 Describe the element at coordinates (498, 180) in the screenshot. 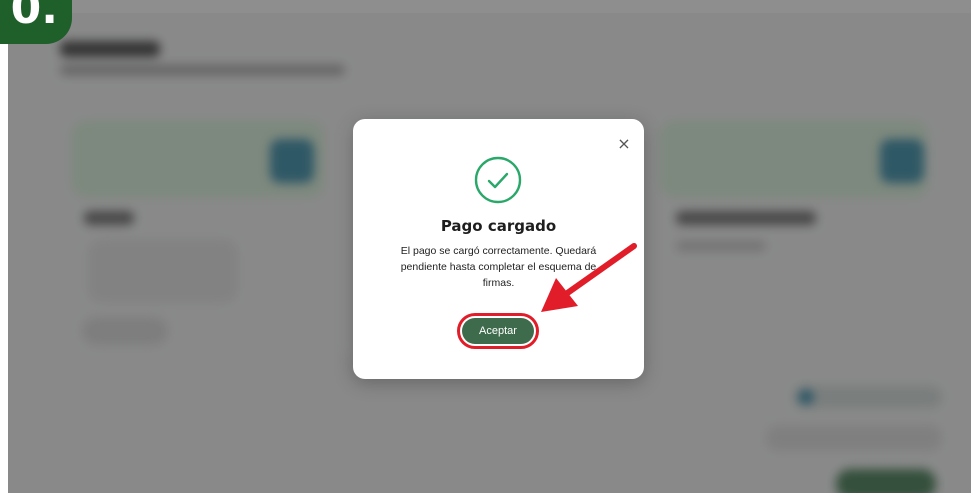

I see `check-circle-icon` at that location.